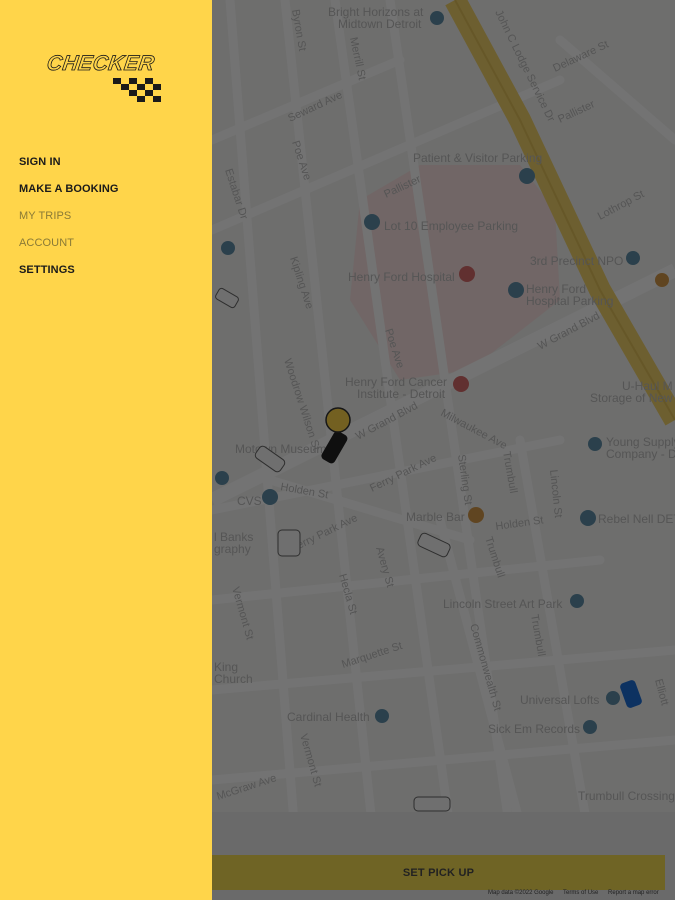 This screenshot has width=675, height=900. Describe the element at coordinates (503, 604) in the screenshot. I see `svg-text: Lincoln Street Art Park` at that location.